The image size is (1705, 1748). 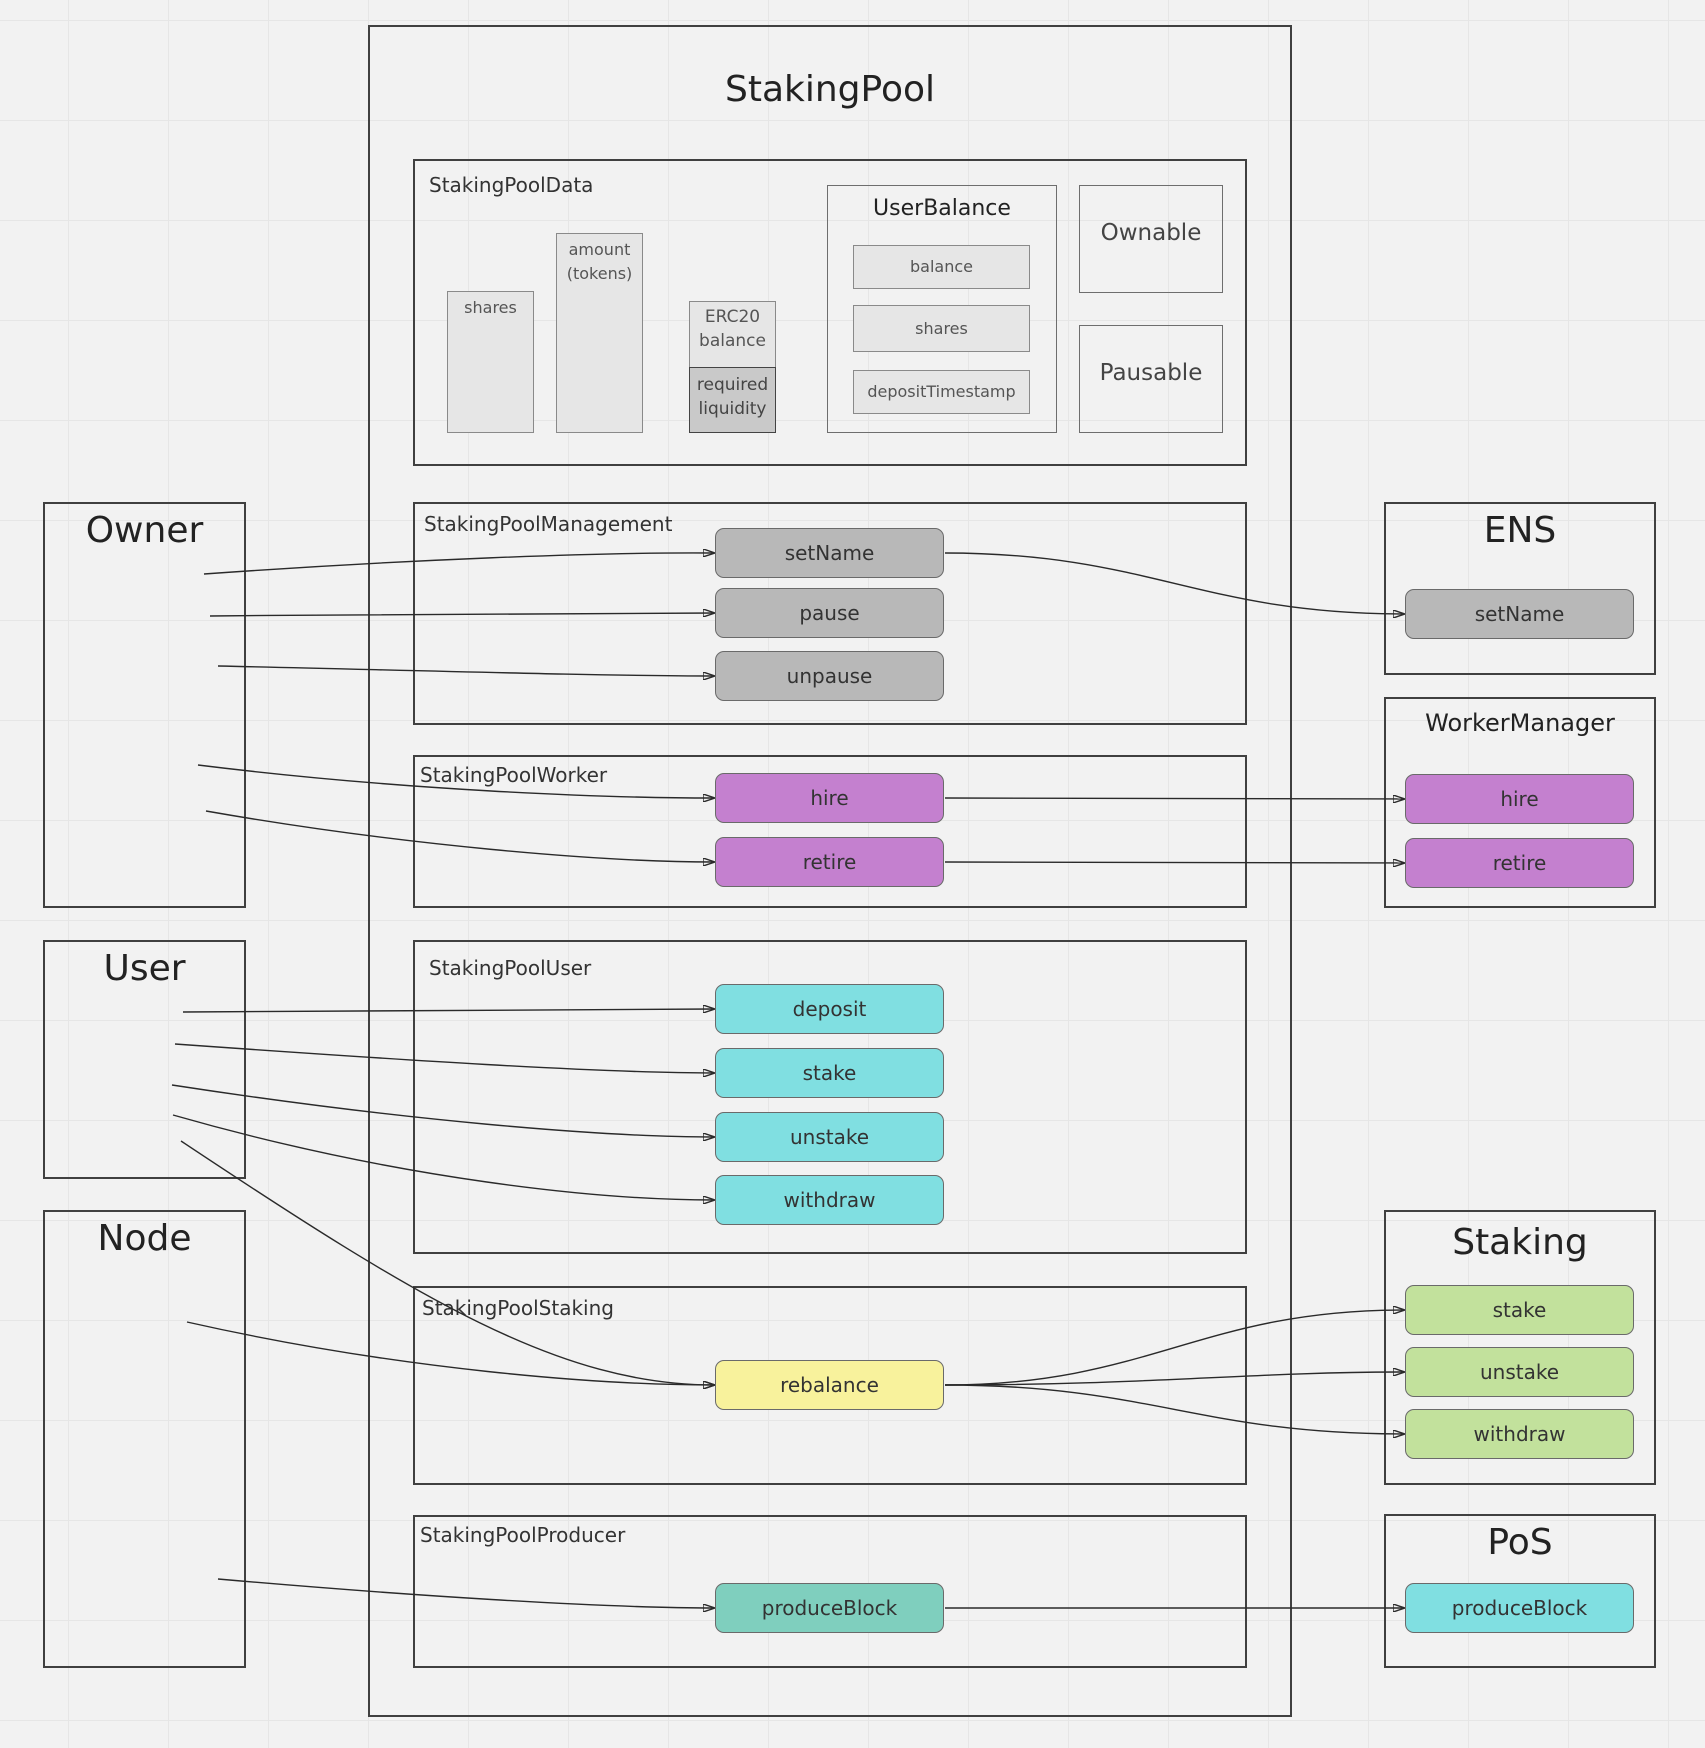 I want to click on pause-function: pause, so click(x=829, y=613).